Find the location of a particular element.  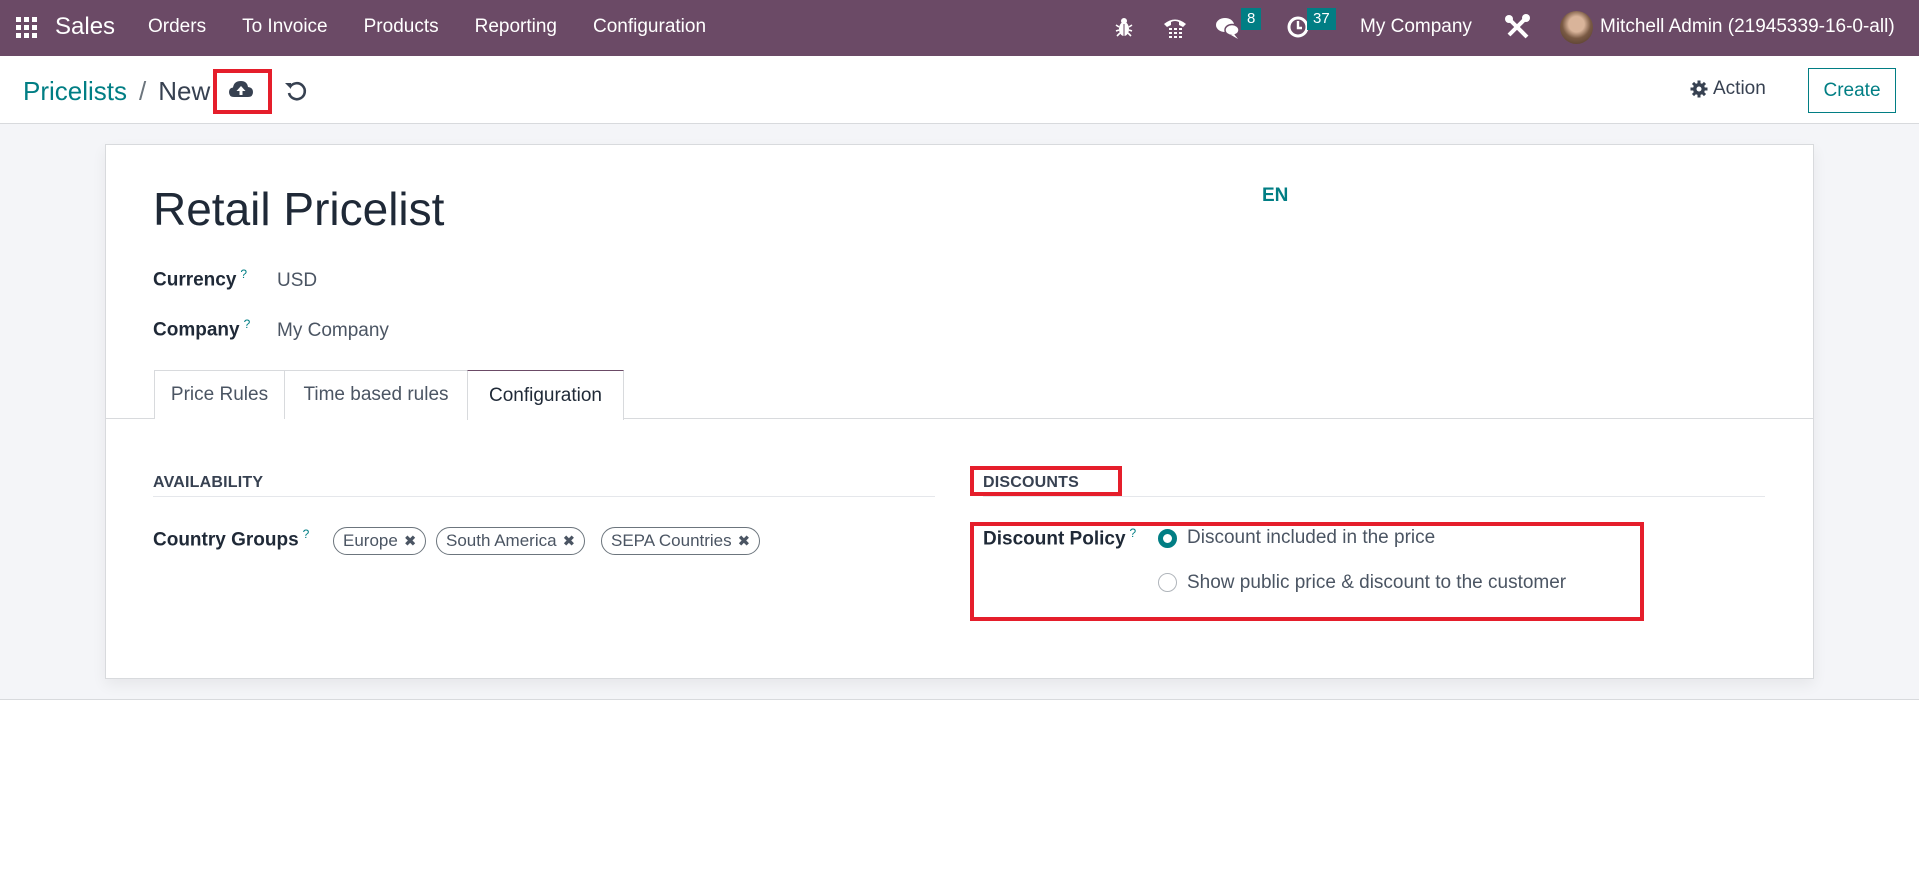

action-label: Action is located at coordinates (1739, 88).